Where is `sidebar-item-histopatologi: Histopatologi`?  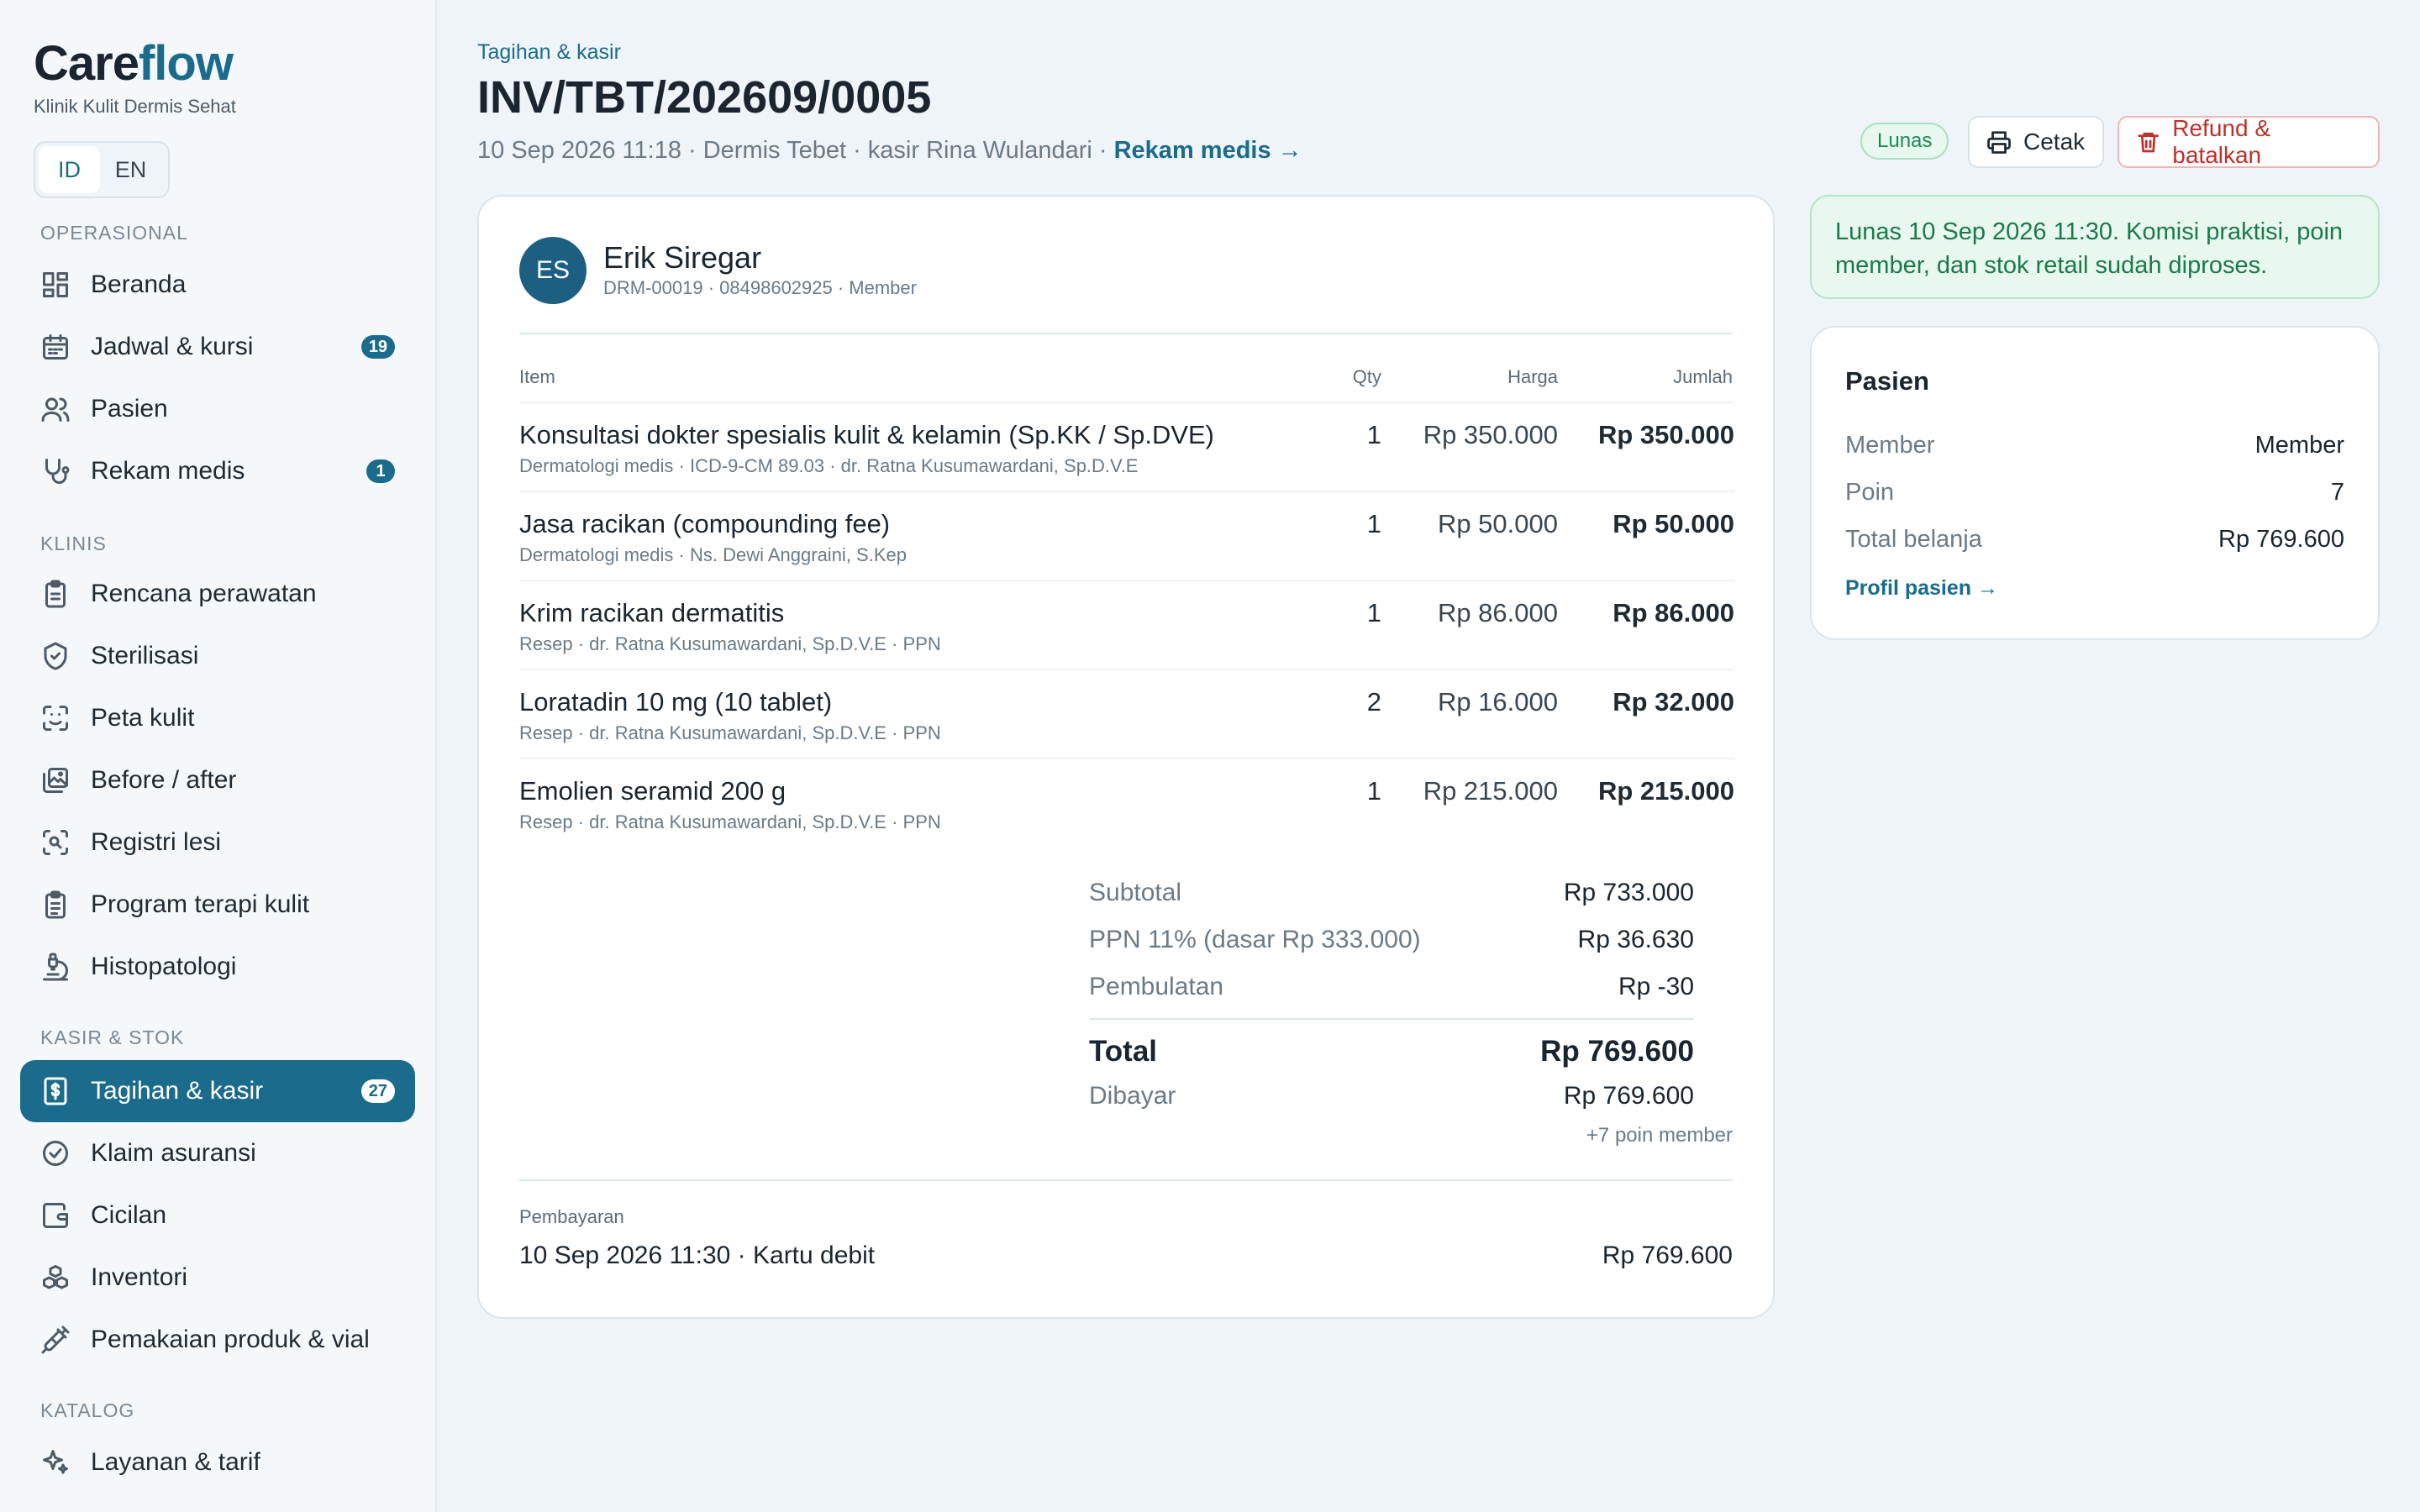 sidebar-item-histopatologi: Histopatologi is located at coordinates (218, 967).